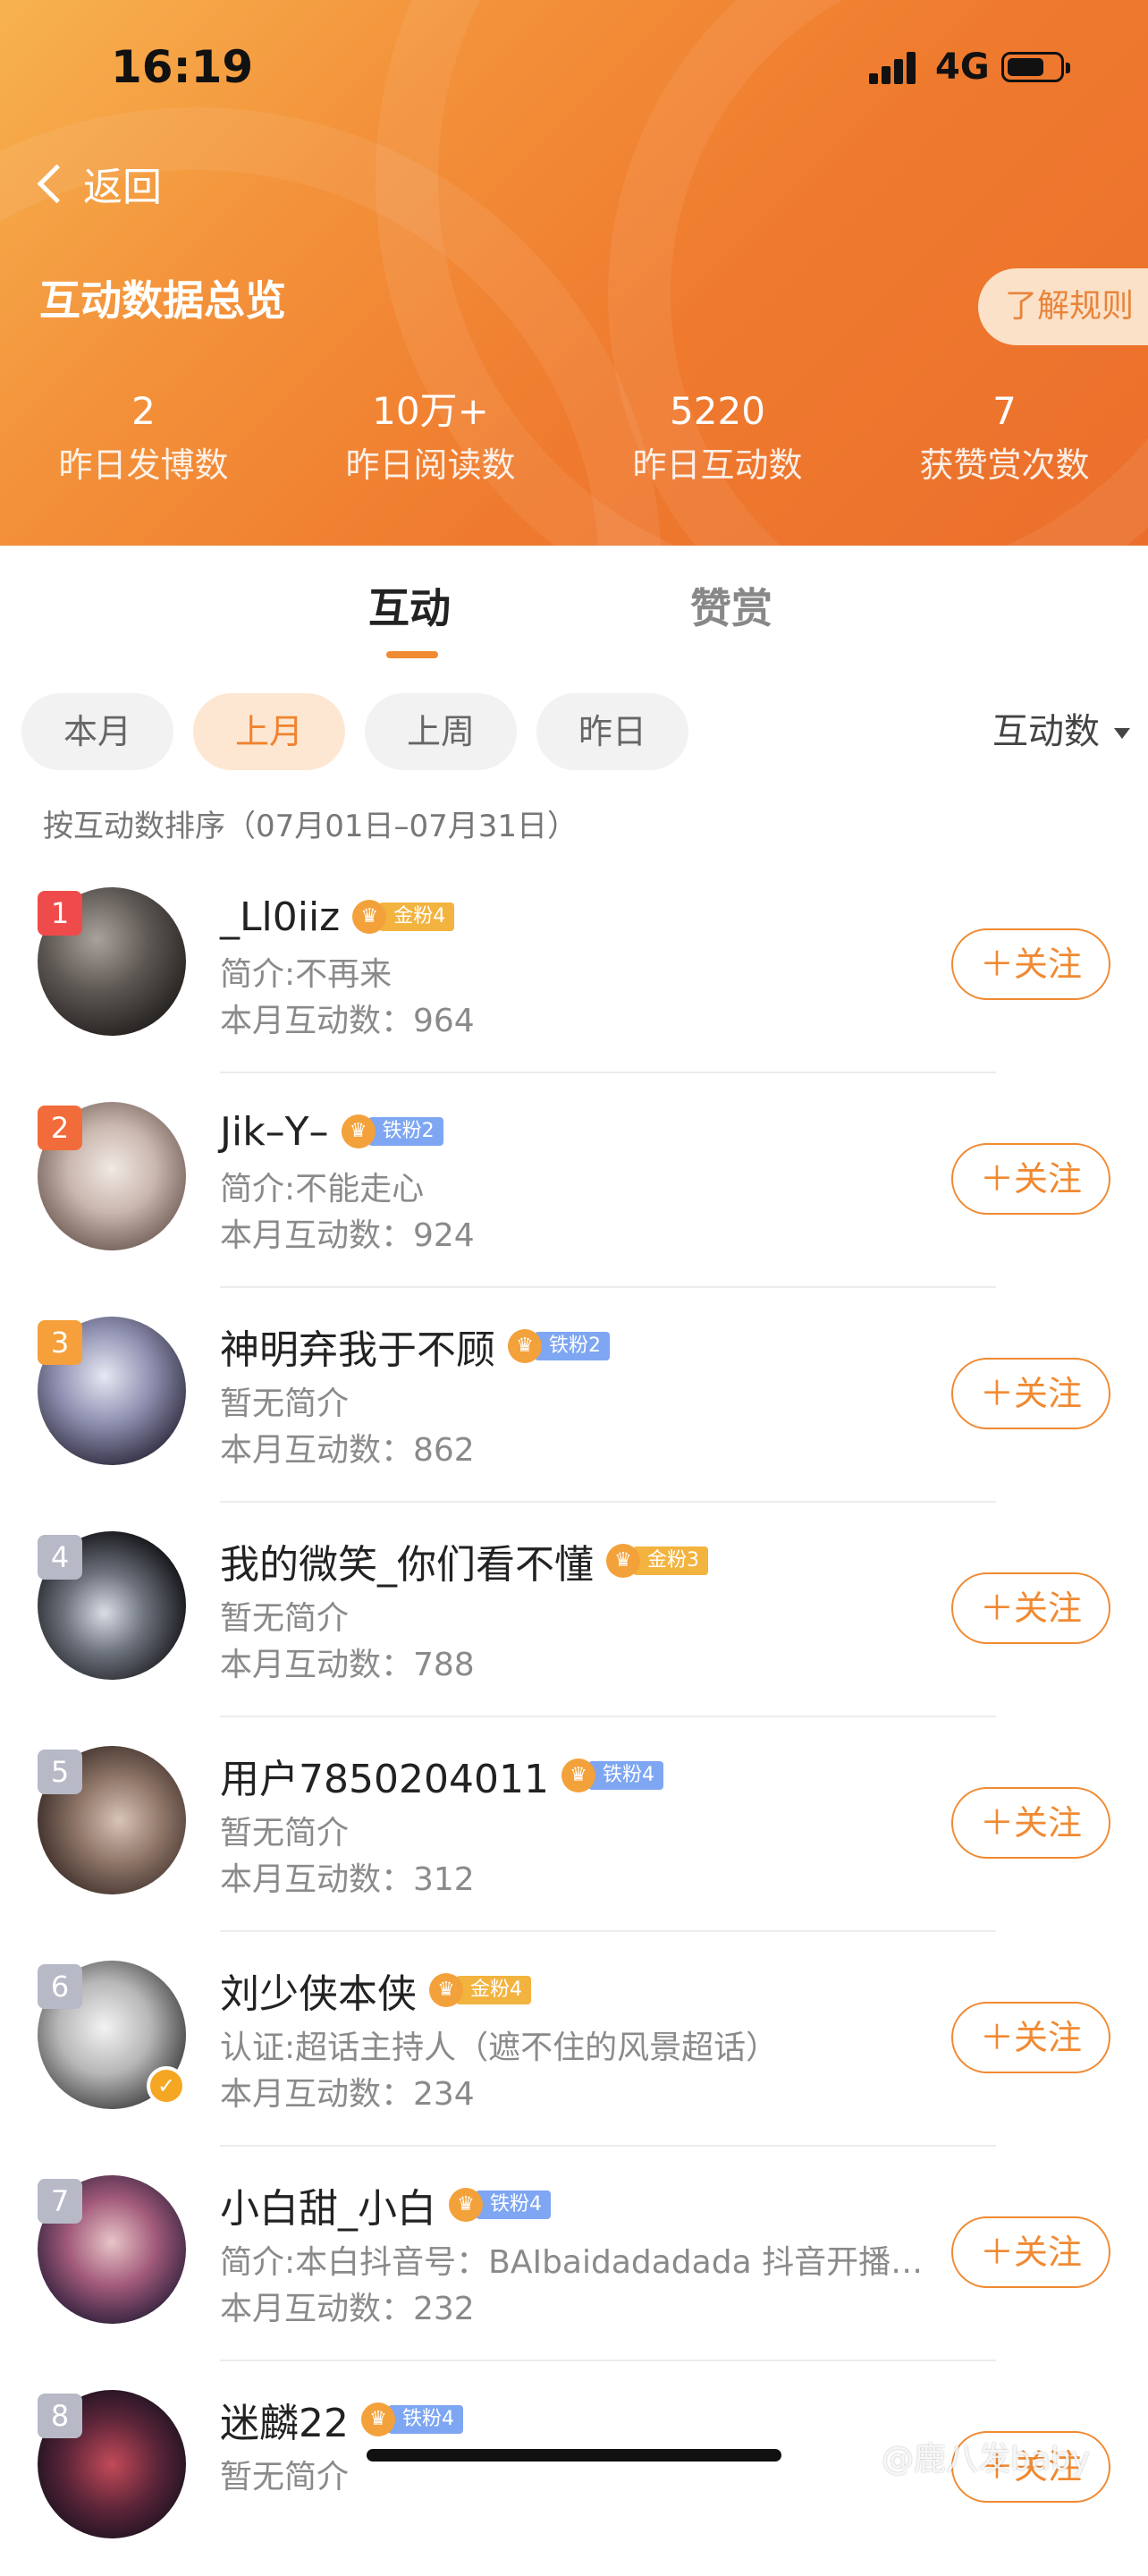 The height and width of the screenshot is (2576, 1148). What do you see at coordinates (717, 438) in the screenshot?
I see `stat-interactions: 5220 昨日互动数` at bounding box center [717, 438].